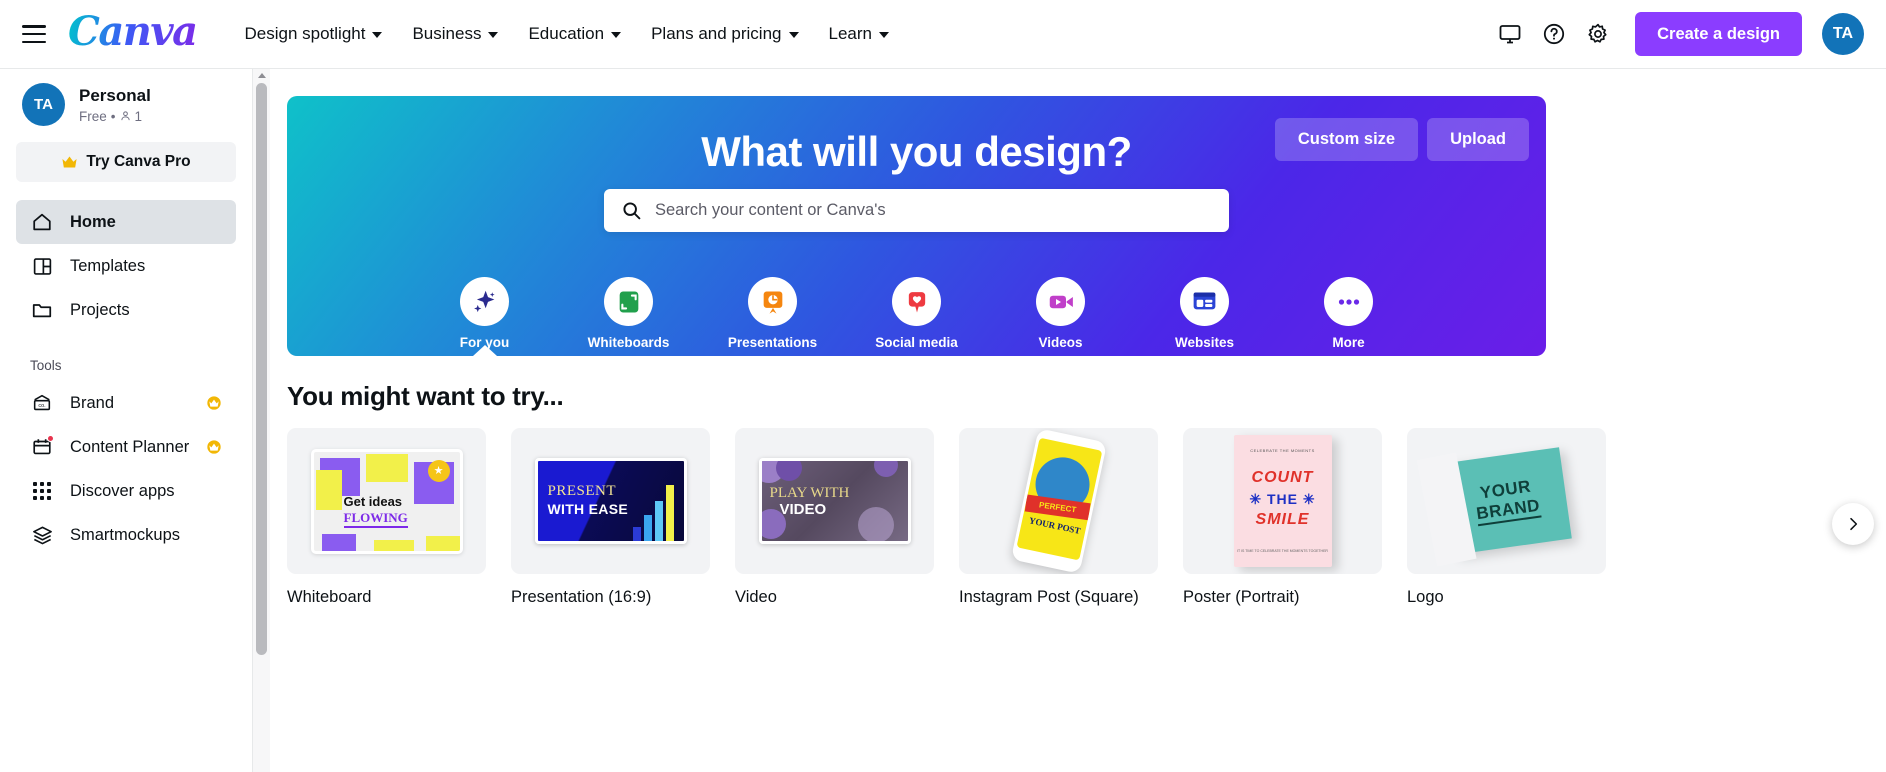 The width and height of the screenshot is (1886, 772). What do you see at coordinates (772, 301) in the screenshot?
I see `presentation-icon` at bounding box center [772, 301].